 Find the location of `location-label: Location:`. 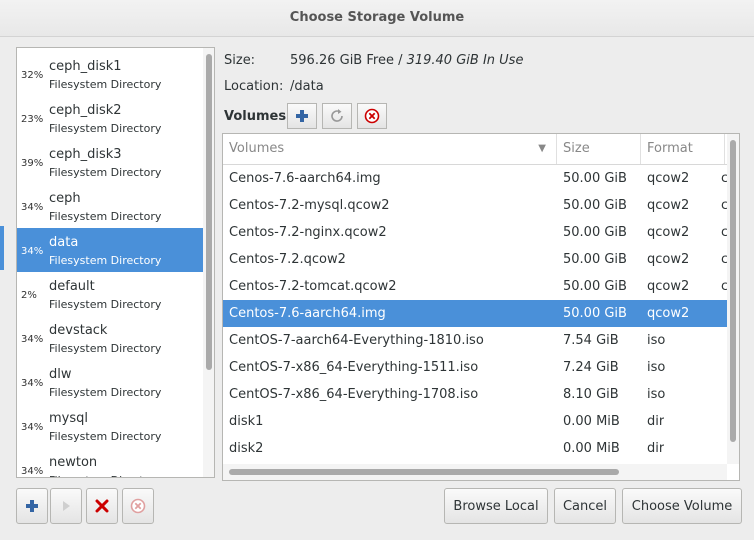

location-label: Location: is located at coordinates (254, 86).